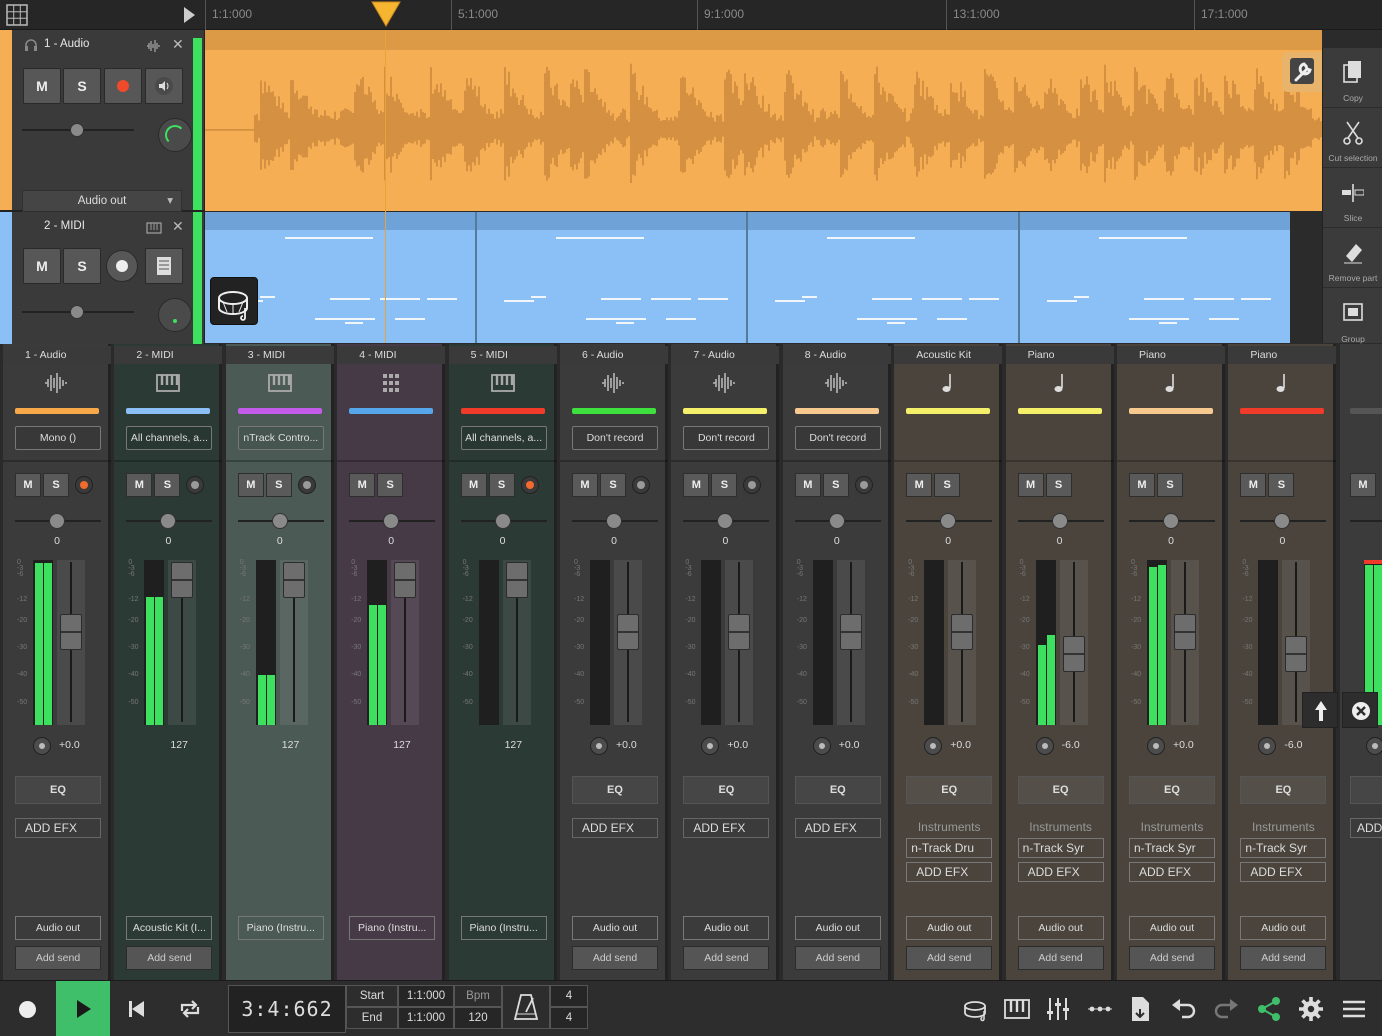  I want to click on cut-selection-button: Cut selection, so click(1352, 138).